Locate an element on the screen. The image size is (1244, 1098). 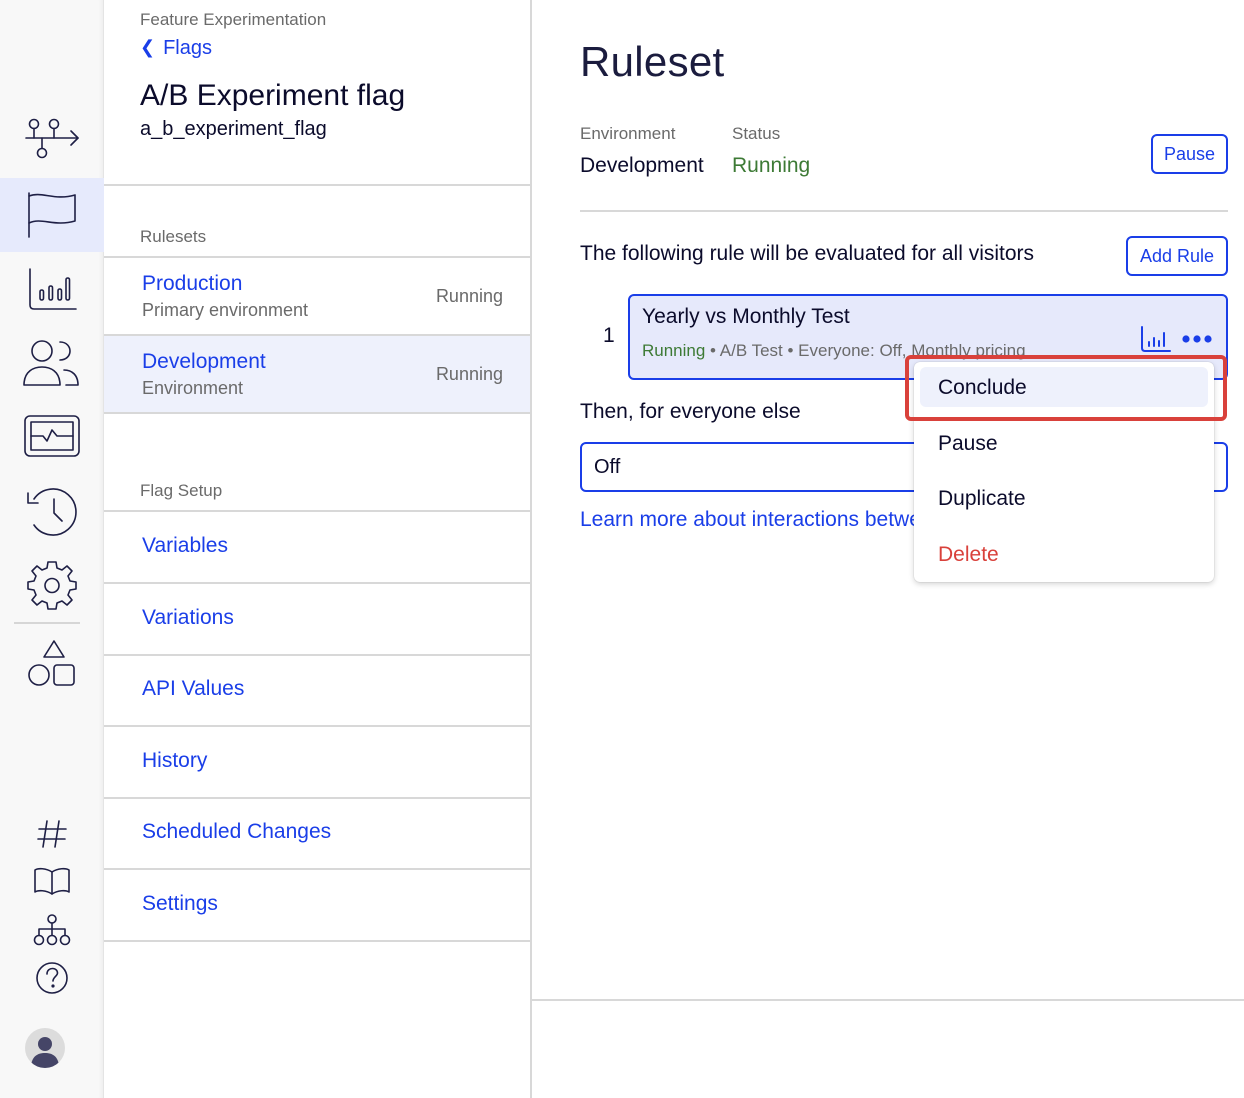
menu-item-label: Delete is located at coordinates (968, 554).